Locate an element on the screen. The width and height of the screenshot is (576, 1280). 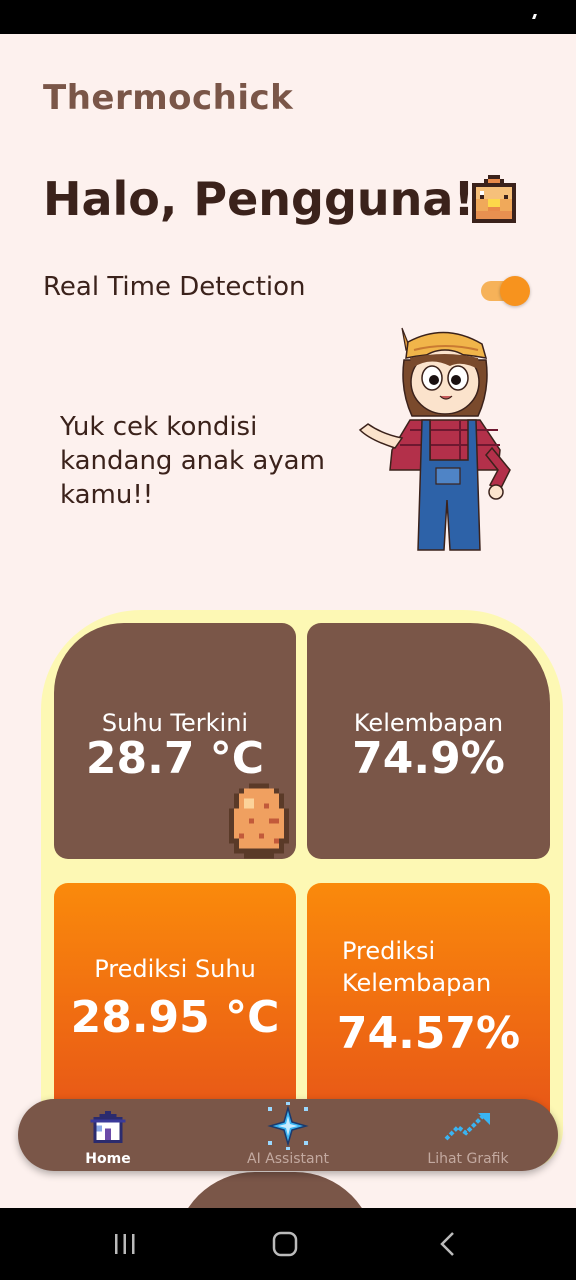
greeting-heading: Halo, Pengguna! is located at coordinates (259, 199).